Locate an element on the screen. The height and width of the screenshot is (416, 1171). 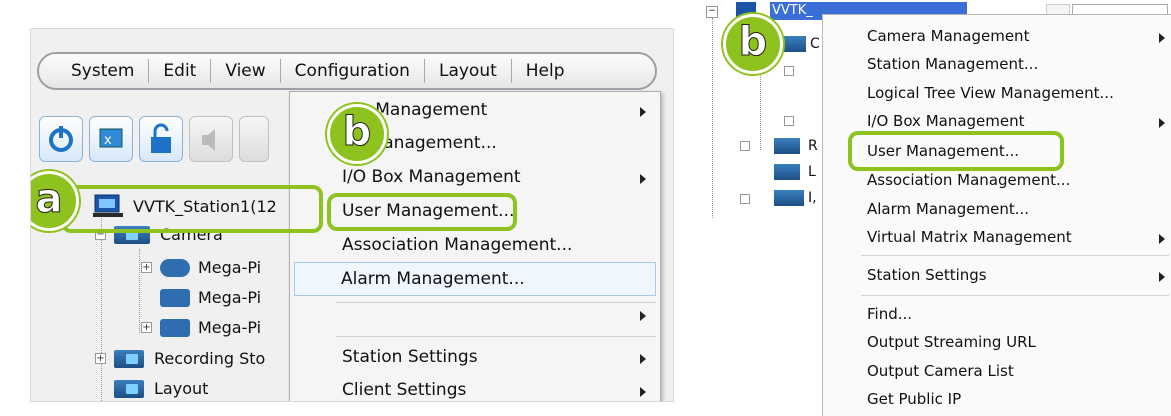
menu-help: Help is located at coordinates (545, 71).